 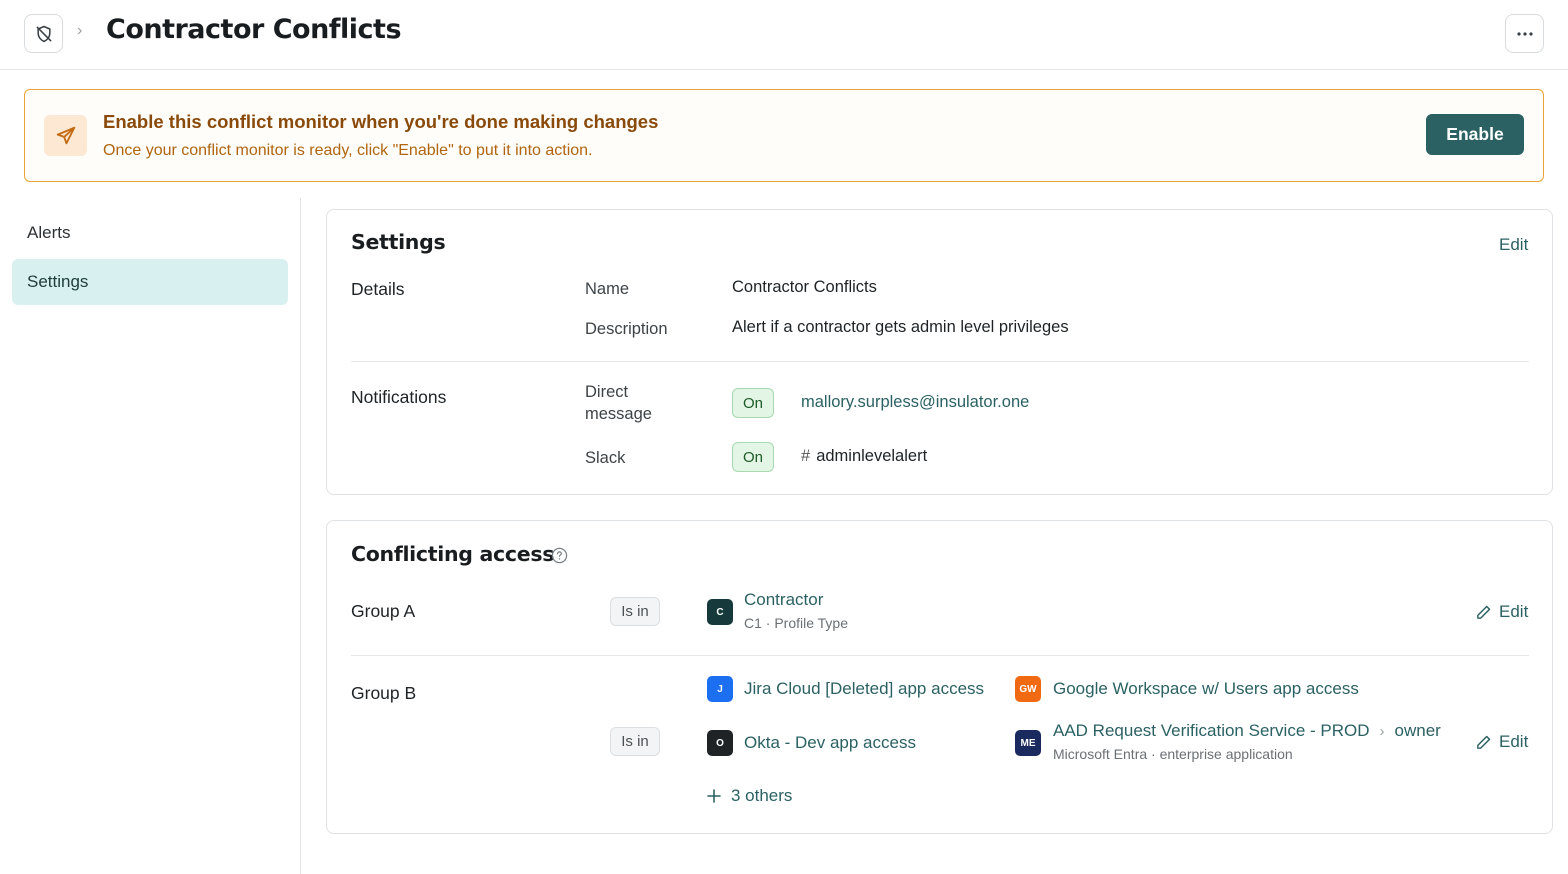 I want to click on sidebar-item-settings: Settings, so click(x=150, y=282).